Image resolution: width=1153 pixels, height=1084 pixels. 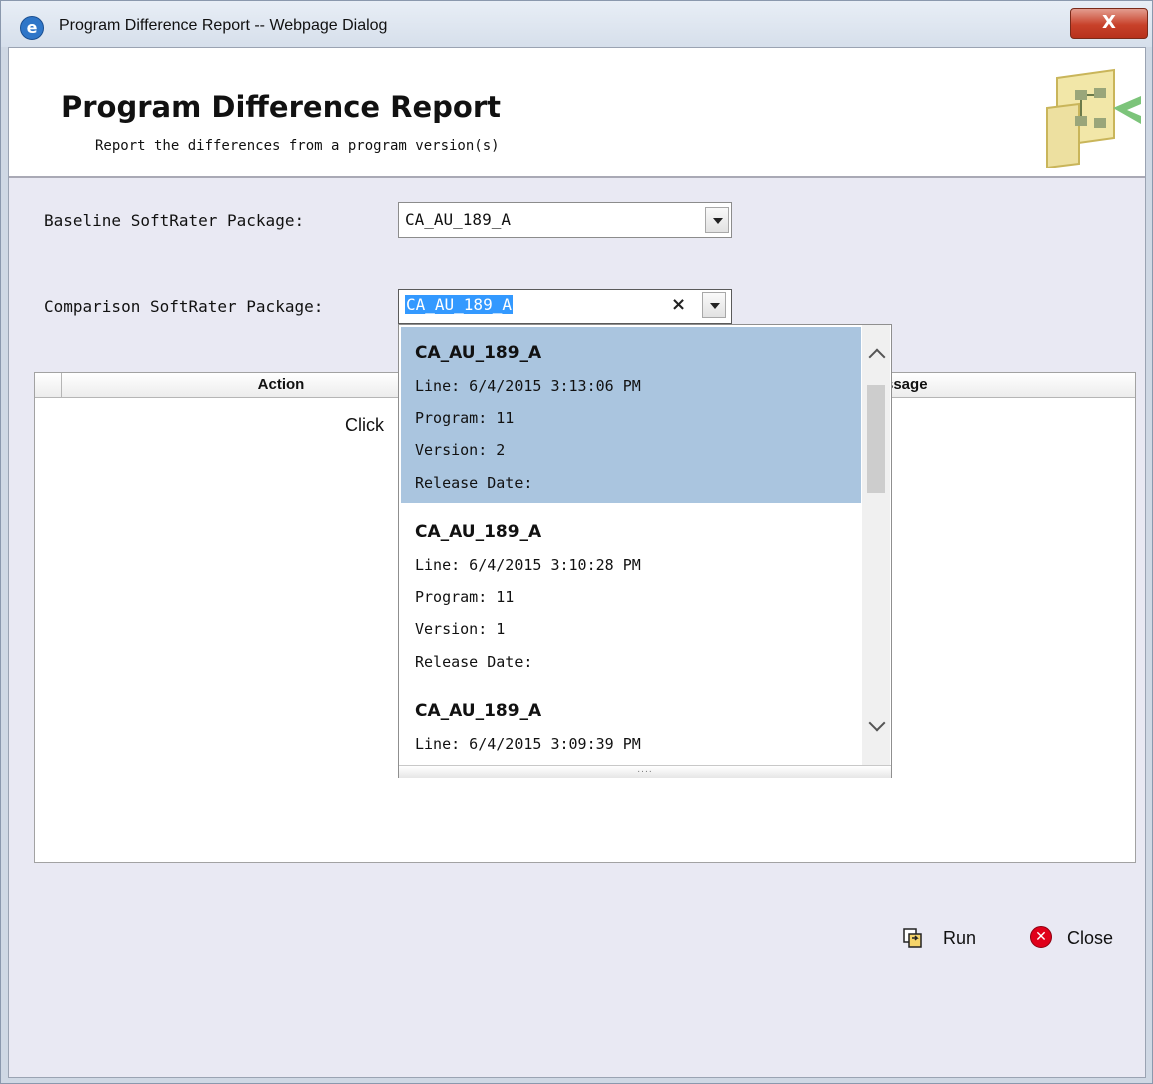 I want to click on window-close-button: X, so click(x=1109, y=23).